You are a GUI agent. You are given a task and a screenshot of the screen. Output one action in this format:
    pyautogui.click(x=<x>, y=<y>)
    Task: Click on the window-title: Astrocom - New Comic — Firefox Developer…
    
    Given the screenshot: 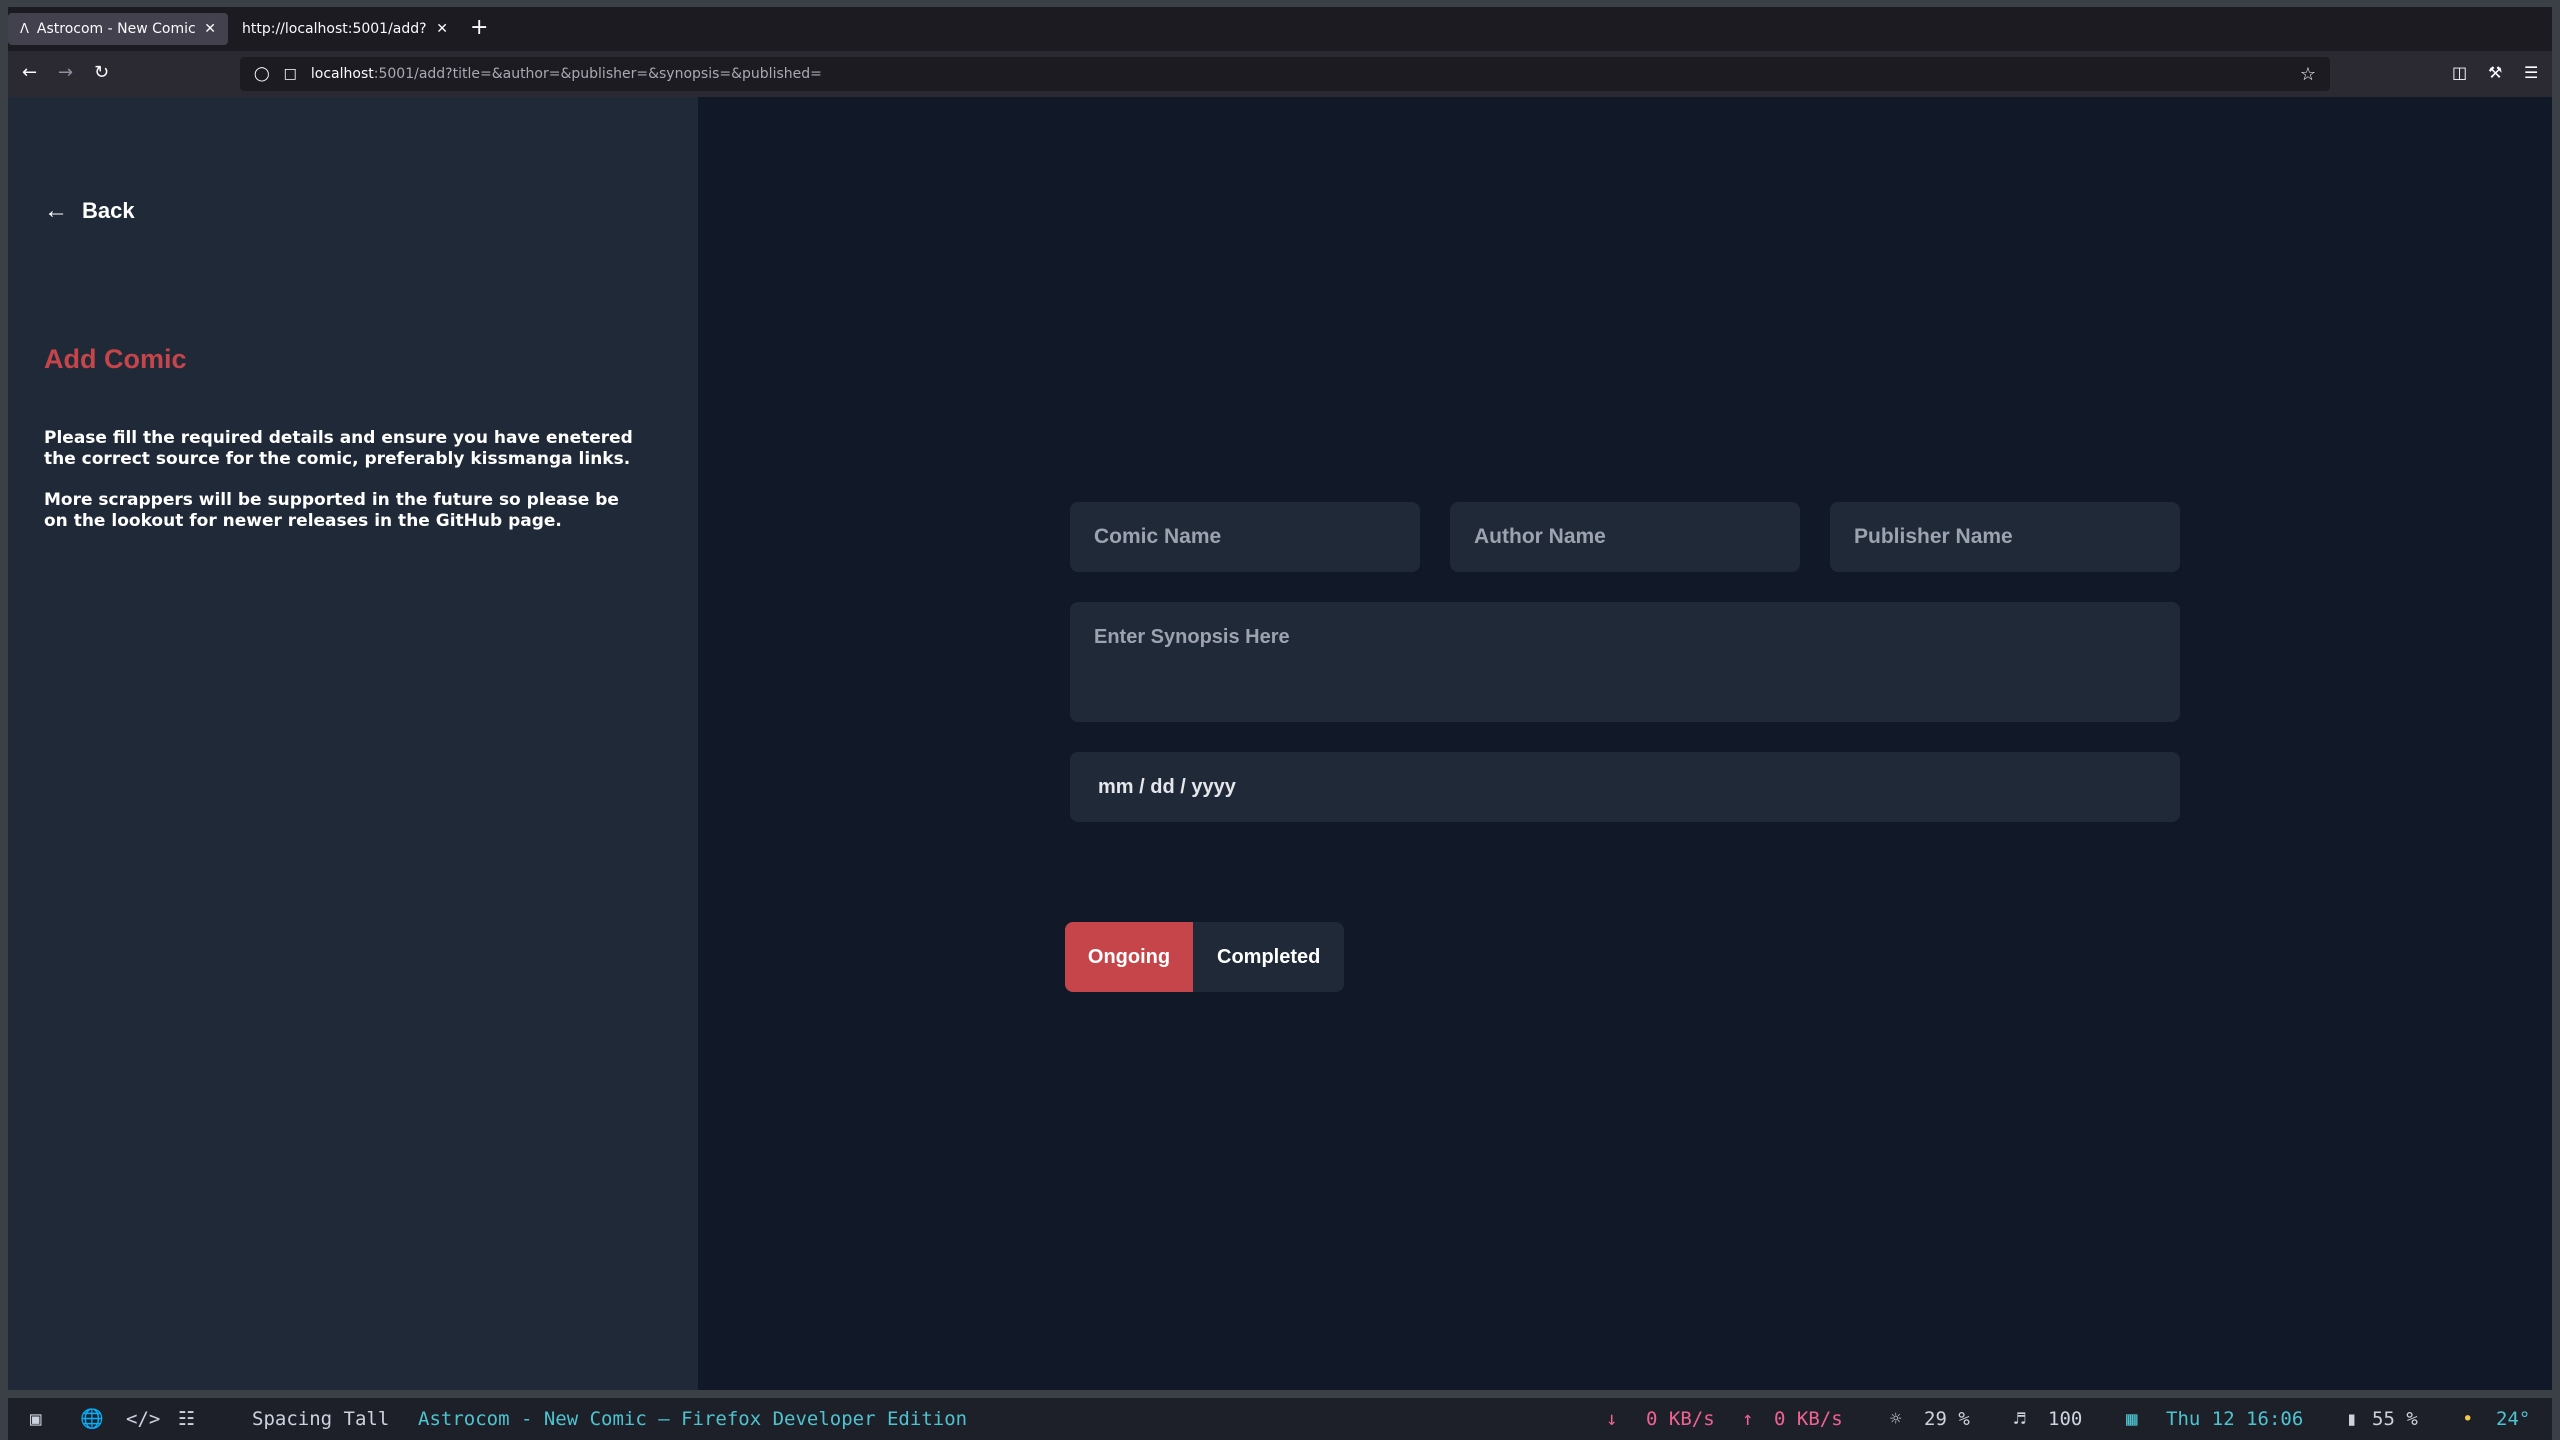 What is the action you would take?
    pyautogui.click(x=693, y=1419)
    